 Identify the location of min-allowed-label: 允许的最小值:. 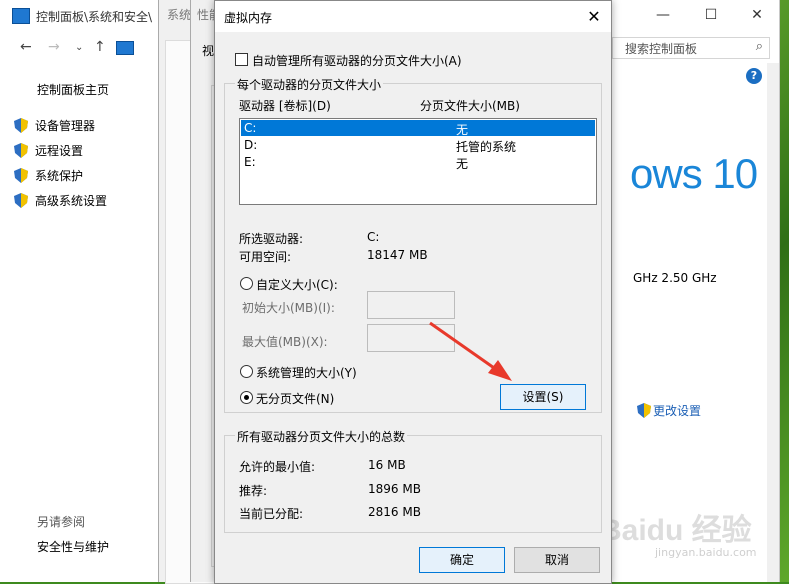
(277, 467).